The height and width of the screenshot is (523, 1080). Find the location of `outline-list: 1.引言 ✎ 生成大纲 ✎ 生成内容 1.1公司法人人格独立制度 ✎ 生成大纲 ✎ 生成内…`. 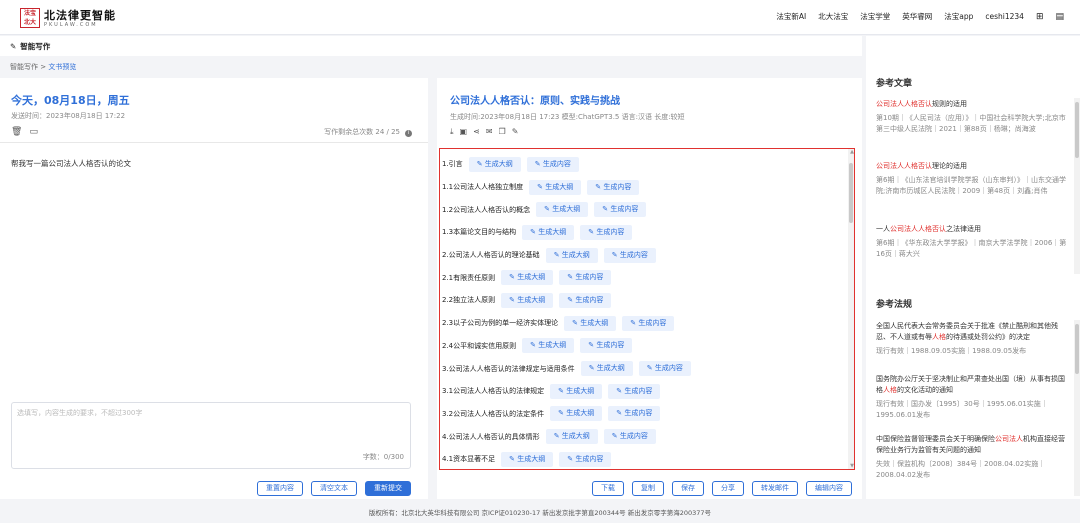

outline-list: 1.引言 ✎ 生成大纲 ✎ 生成内容 1.1公司法人人格独立制度 ✎ 生成大纲 ✎ 生成内… is located at coordinates (566, 311).